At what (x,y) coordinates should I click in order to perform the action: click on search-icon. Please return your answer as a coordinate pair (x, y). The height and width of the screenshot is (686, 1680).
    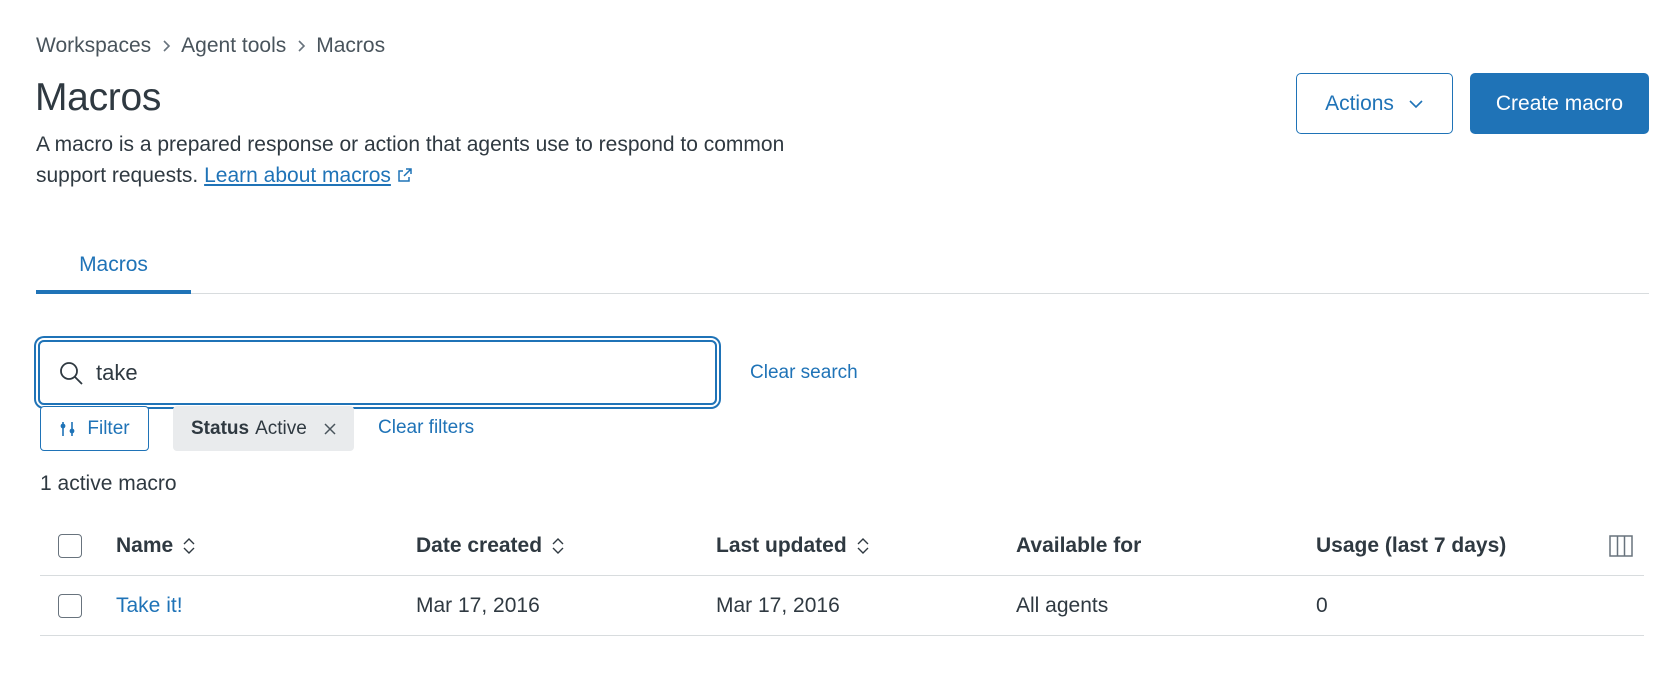
    Looking at the image, I should click on (71, 373).